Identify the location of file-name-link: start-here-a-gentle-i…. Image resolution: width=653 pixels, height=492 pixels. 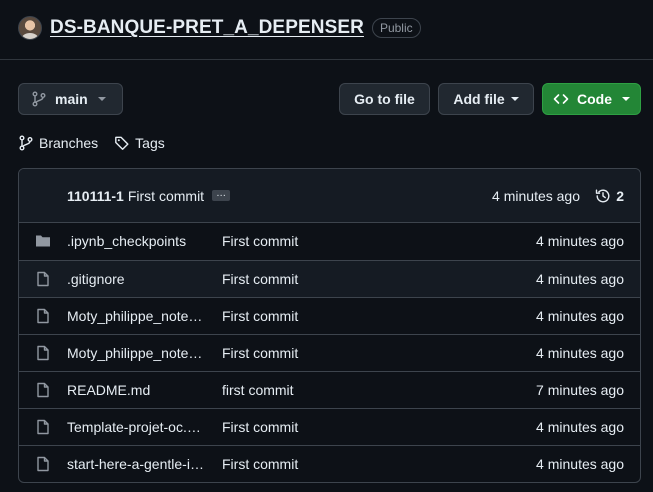
(135, 464).